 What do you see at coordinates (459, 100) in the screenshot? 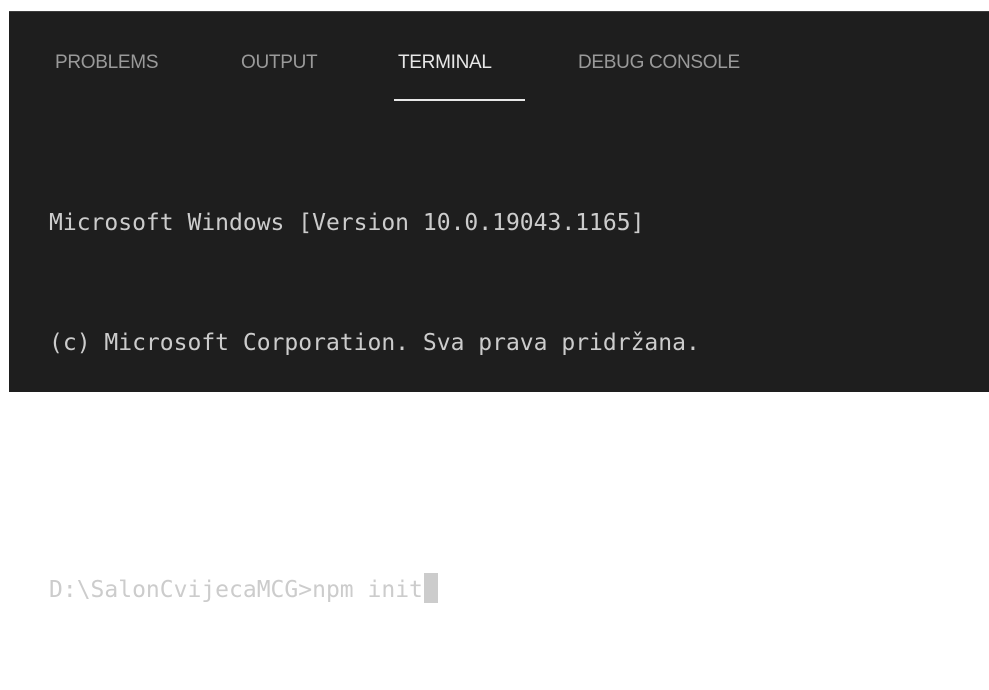
I see `active-tab-indicator` at bounding box center [459, 100].